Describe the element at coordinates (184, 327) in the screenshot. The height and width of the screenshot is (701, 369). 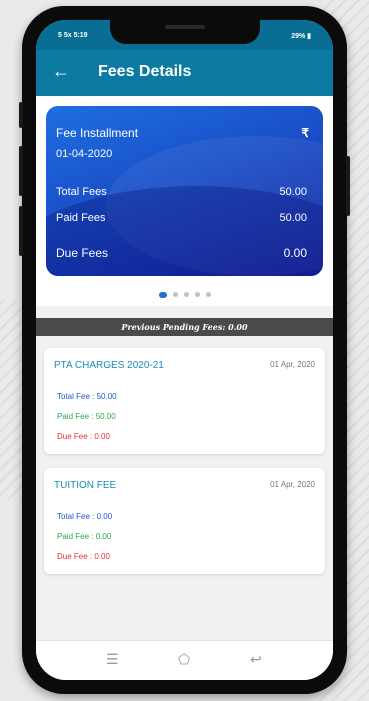
I see `previous-pending-fees: Previous Pending Fees: 0.00` at that location.